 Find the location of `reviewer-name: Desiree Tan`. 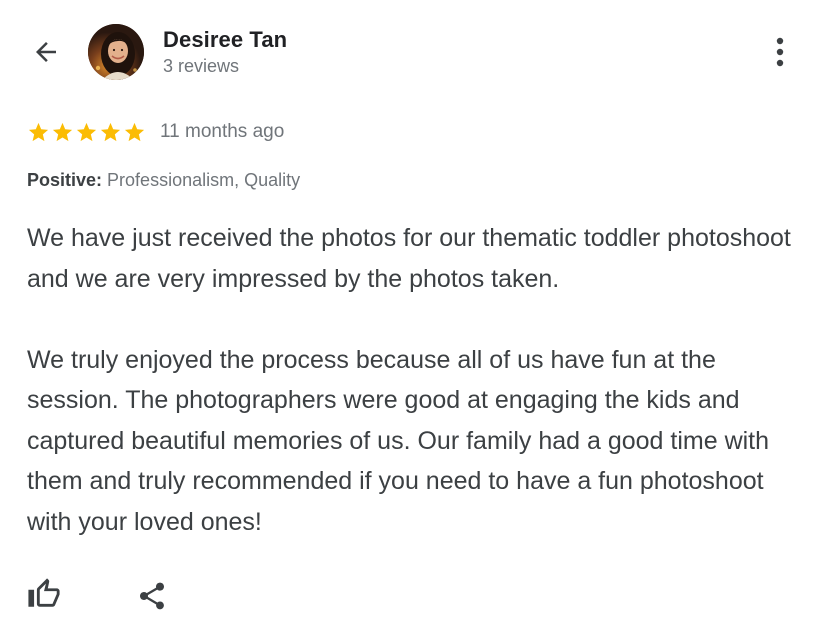

reviewer-name: Desiree Tan is located at coordinates (225, 40).